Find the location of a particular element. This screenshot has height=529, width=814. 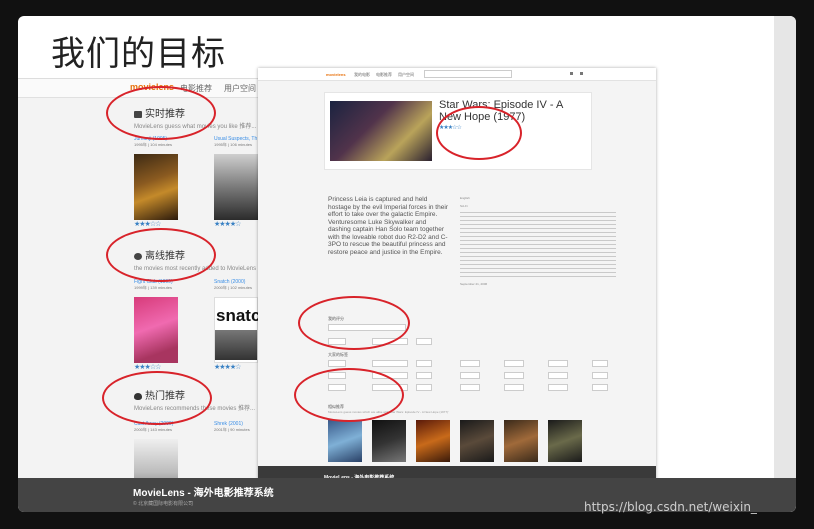

footer-title: MovieLens - 海外电影推荐系统 is located at coordinates (203, 493).